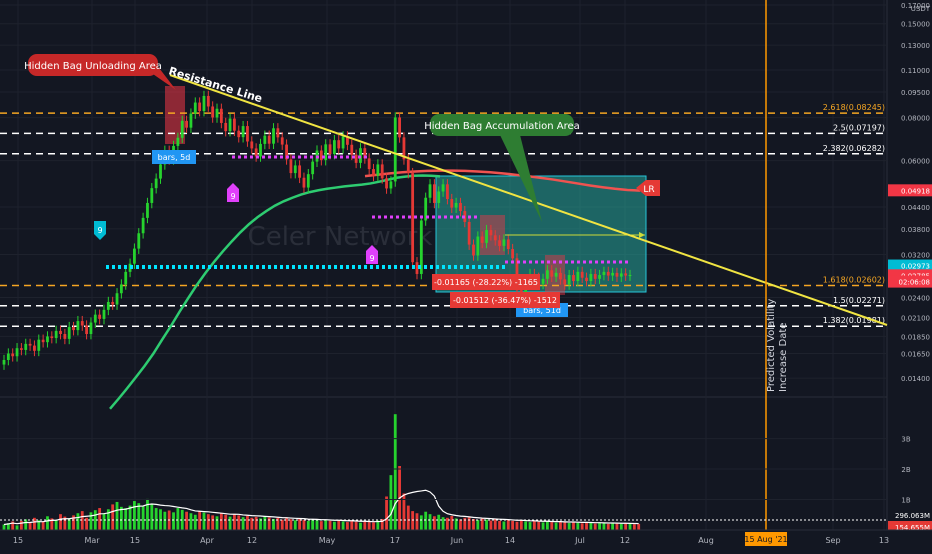 This screenshot has width=932, height=554. What do you see at coordinates (174, 157) in the screenshot?
I see `bars-box-1: bars, 5d` at bounding box center [174, 157].